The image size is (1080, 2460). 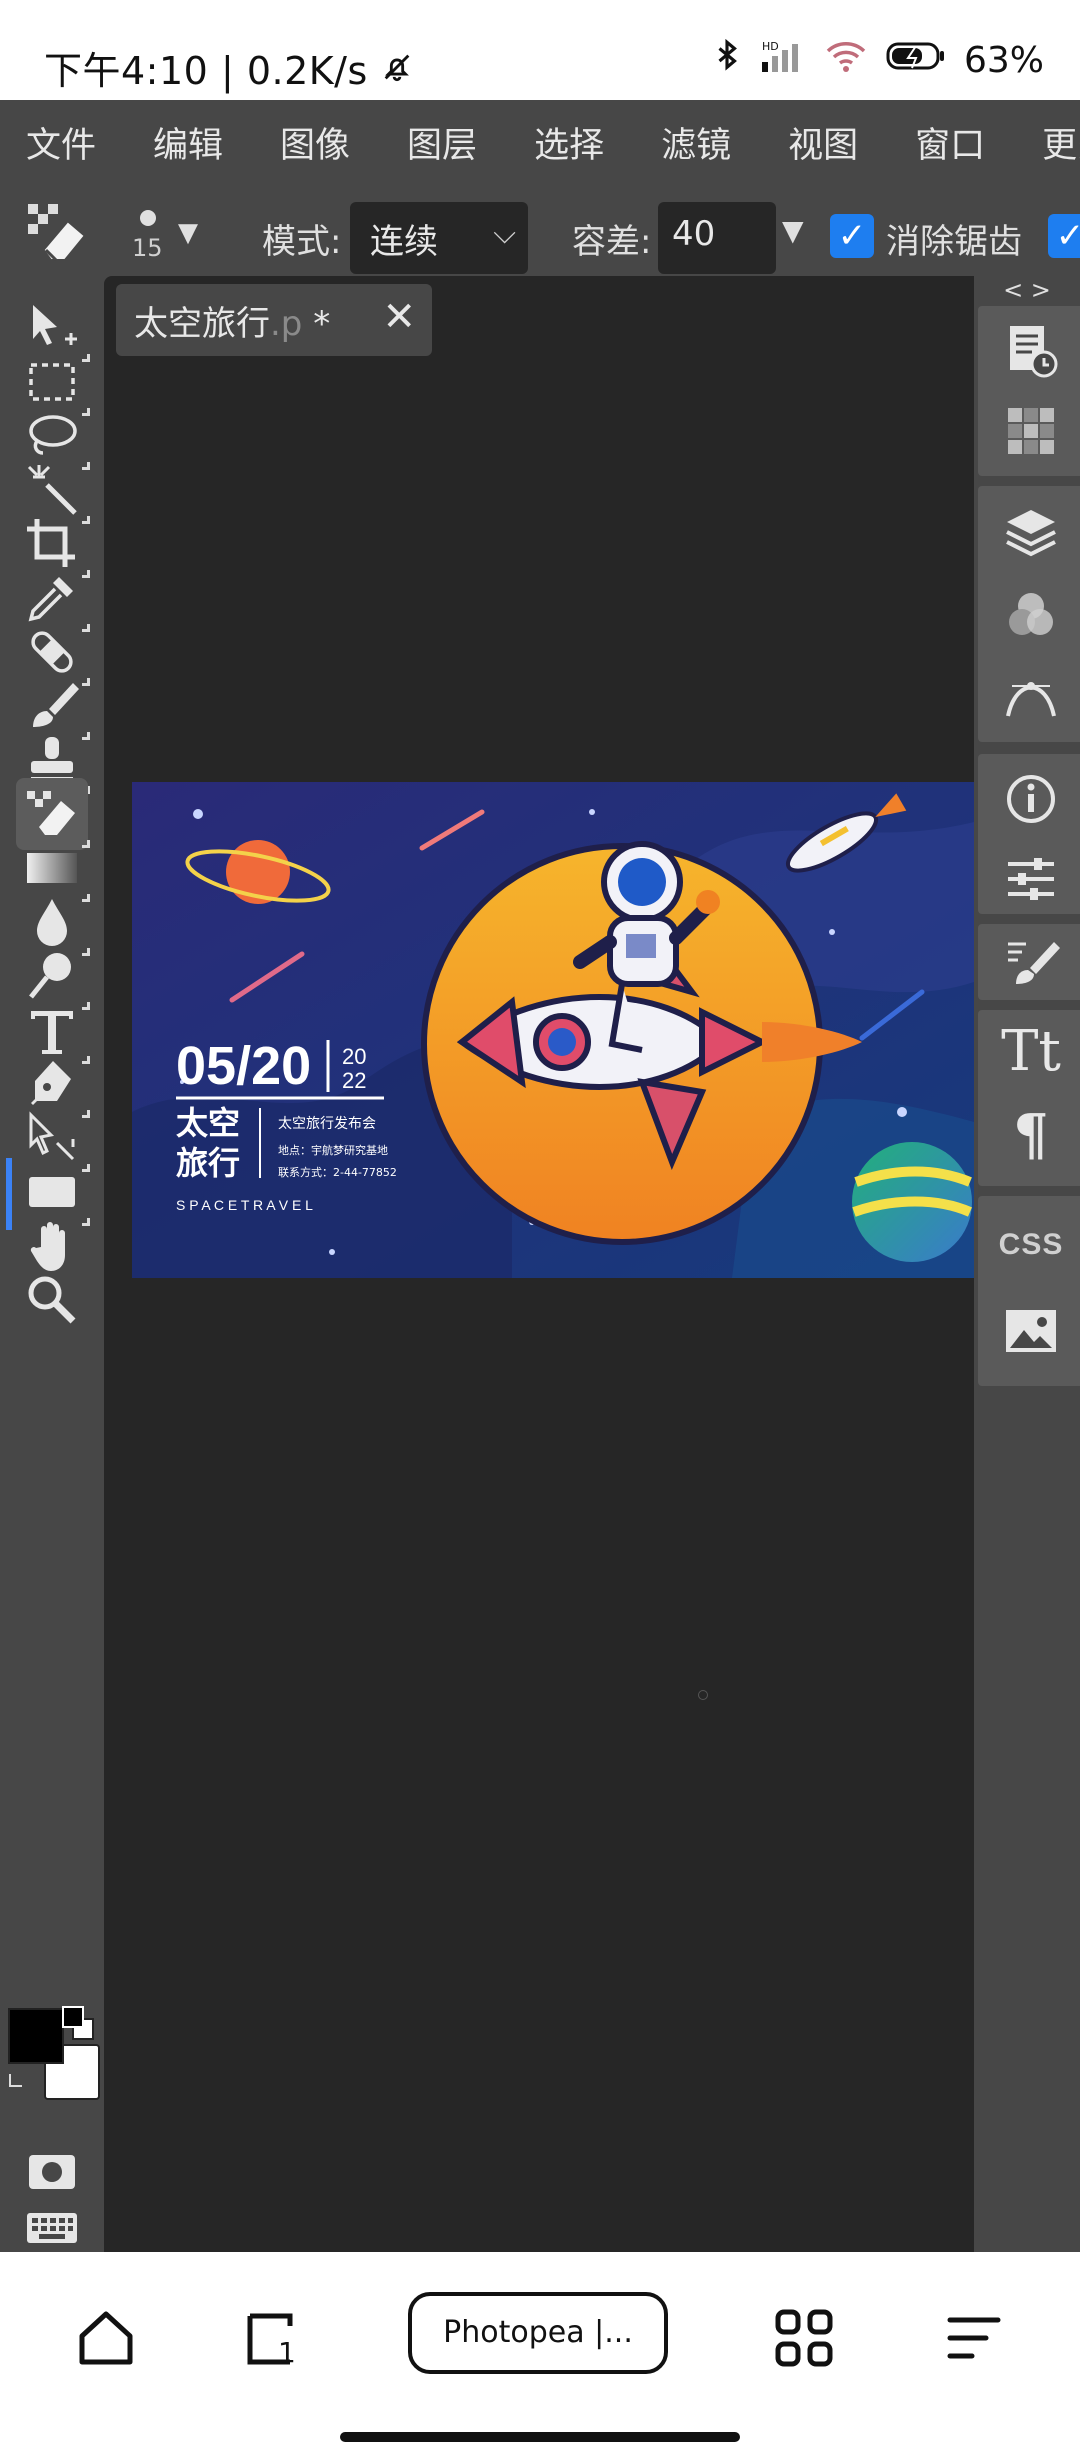 What do you see at coordinates (1031, 431) in the screenshot?
I see `swatches-grid-icon` at bounding box center [1031, 431].